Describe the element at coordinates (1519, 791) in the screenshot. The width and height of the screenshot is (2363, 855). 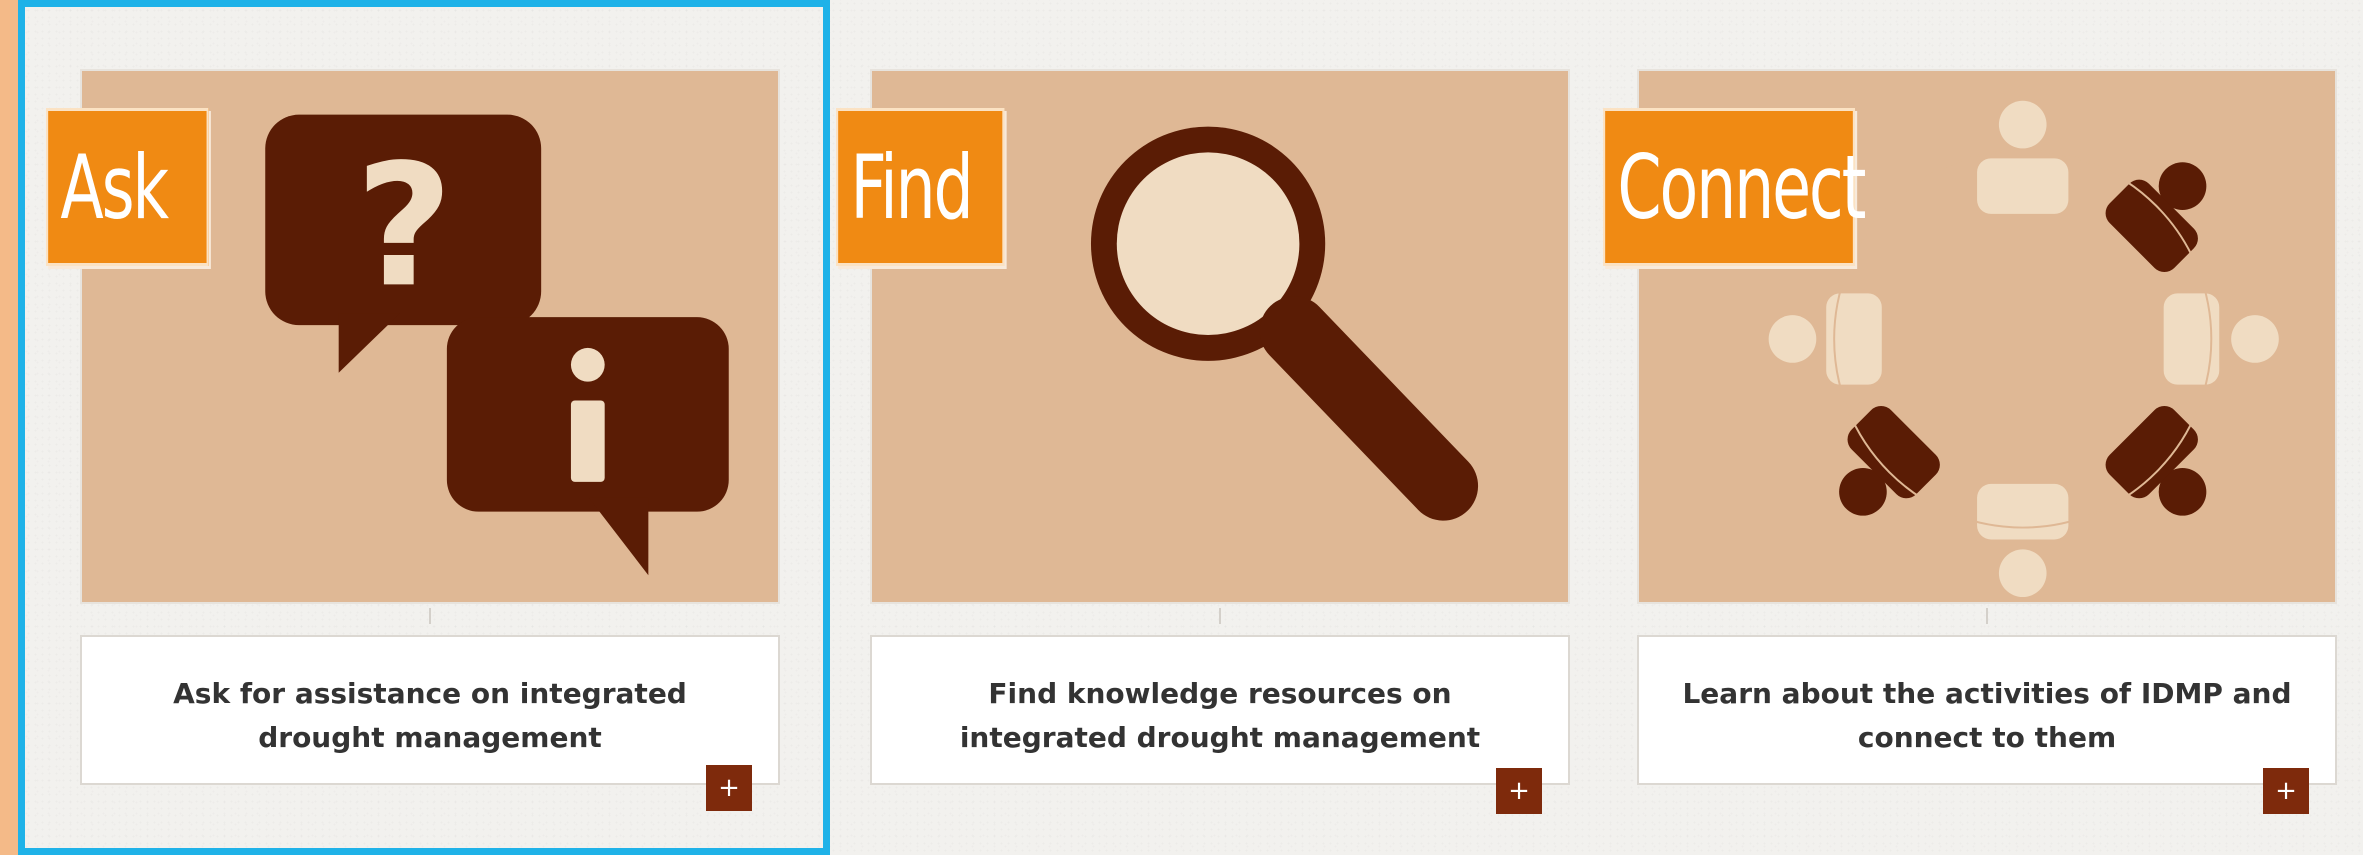
I see `find-more-button: +` at that location.